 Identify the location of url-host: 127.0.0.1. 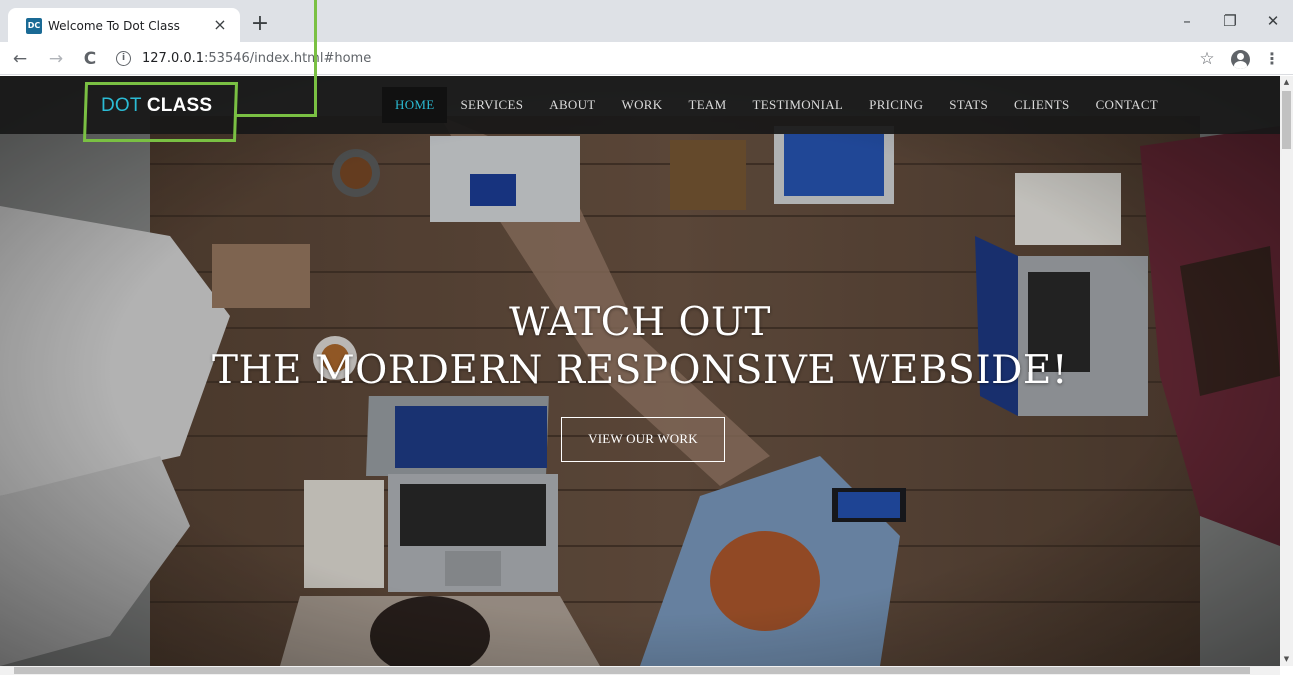
(173, 58).